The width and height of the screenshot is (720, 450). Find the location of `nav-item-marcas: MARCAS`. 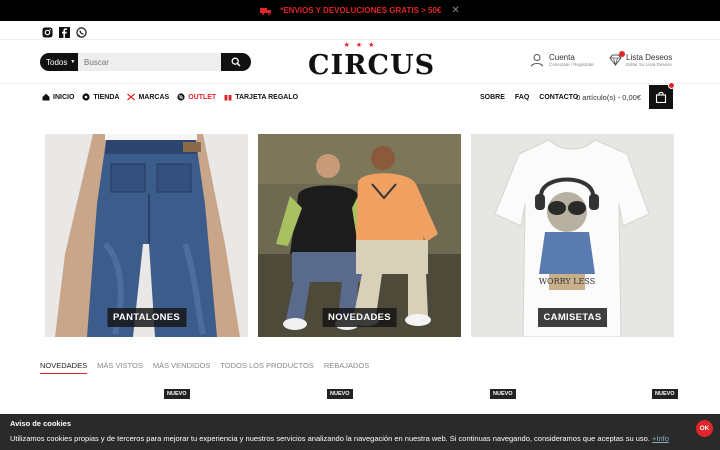

nav-item-marcas: MARCAS is located at coordinates (148, 97).